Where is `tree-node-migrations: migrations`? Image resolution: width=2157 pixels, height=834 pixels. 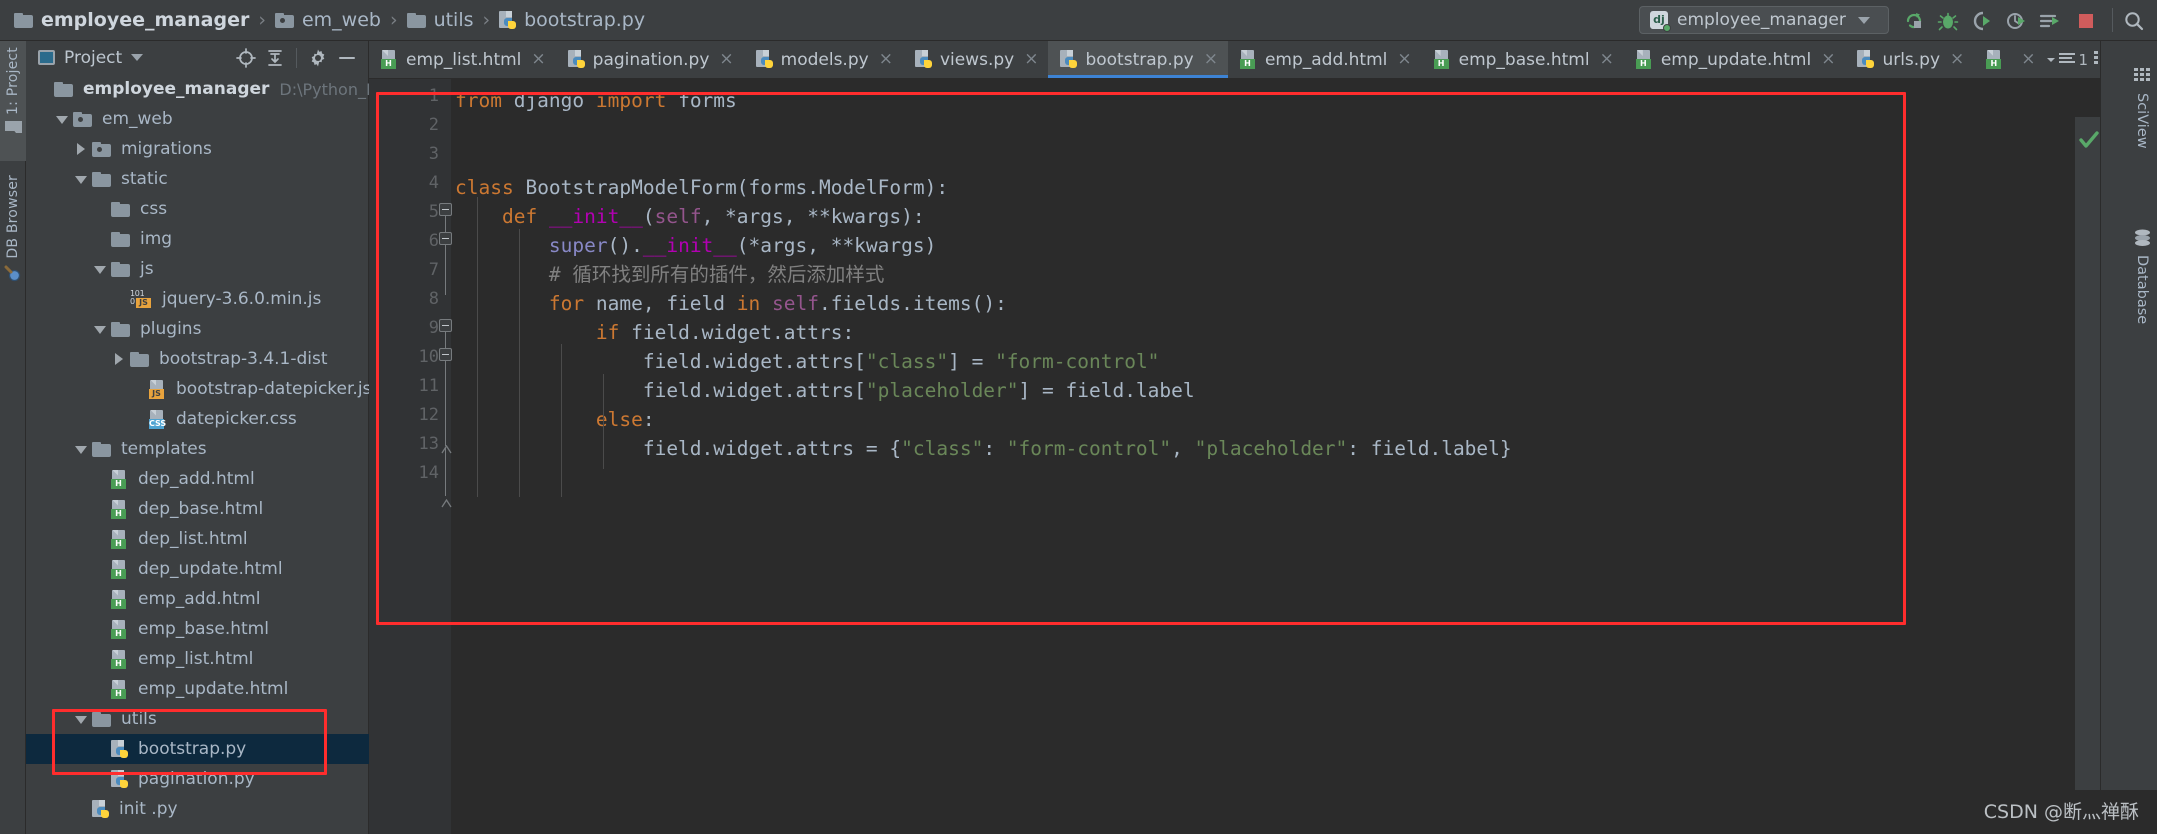 tree-node-migrations: migrations is located at coordinates (197, 149).